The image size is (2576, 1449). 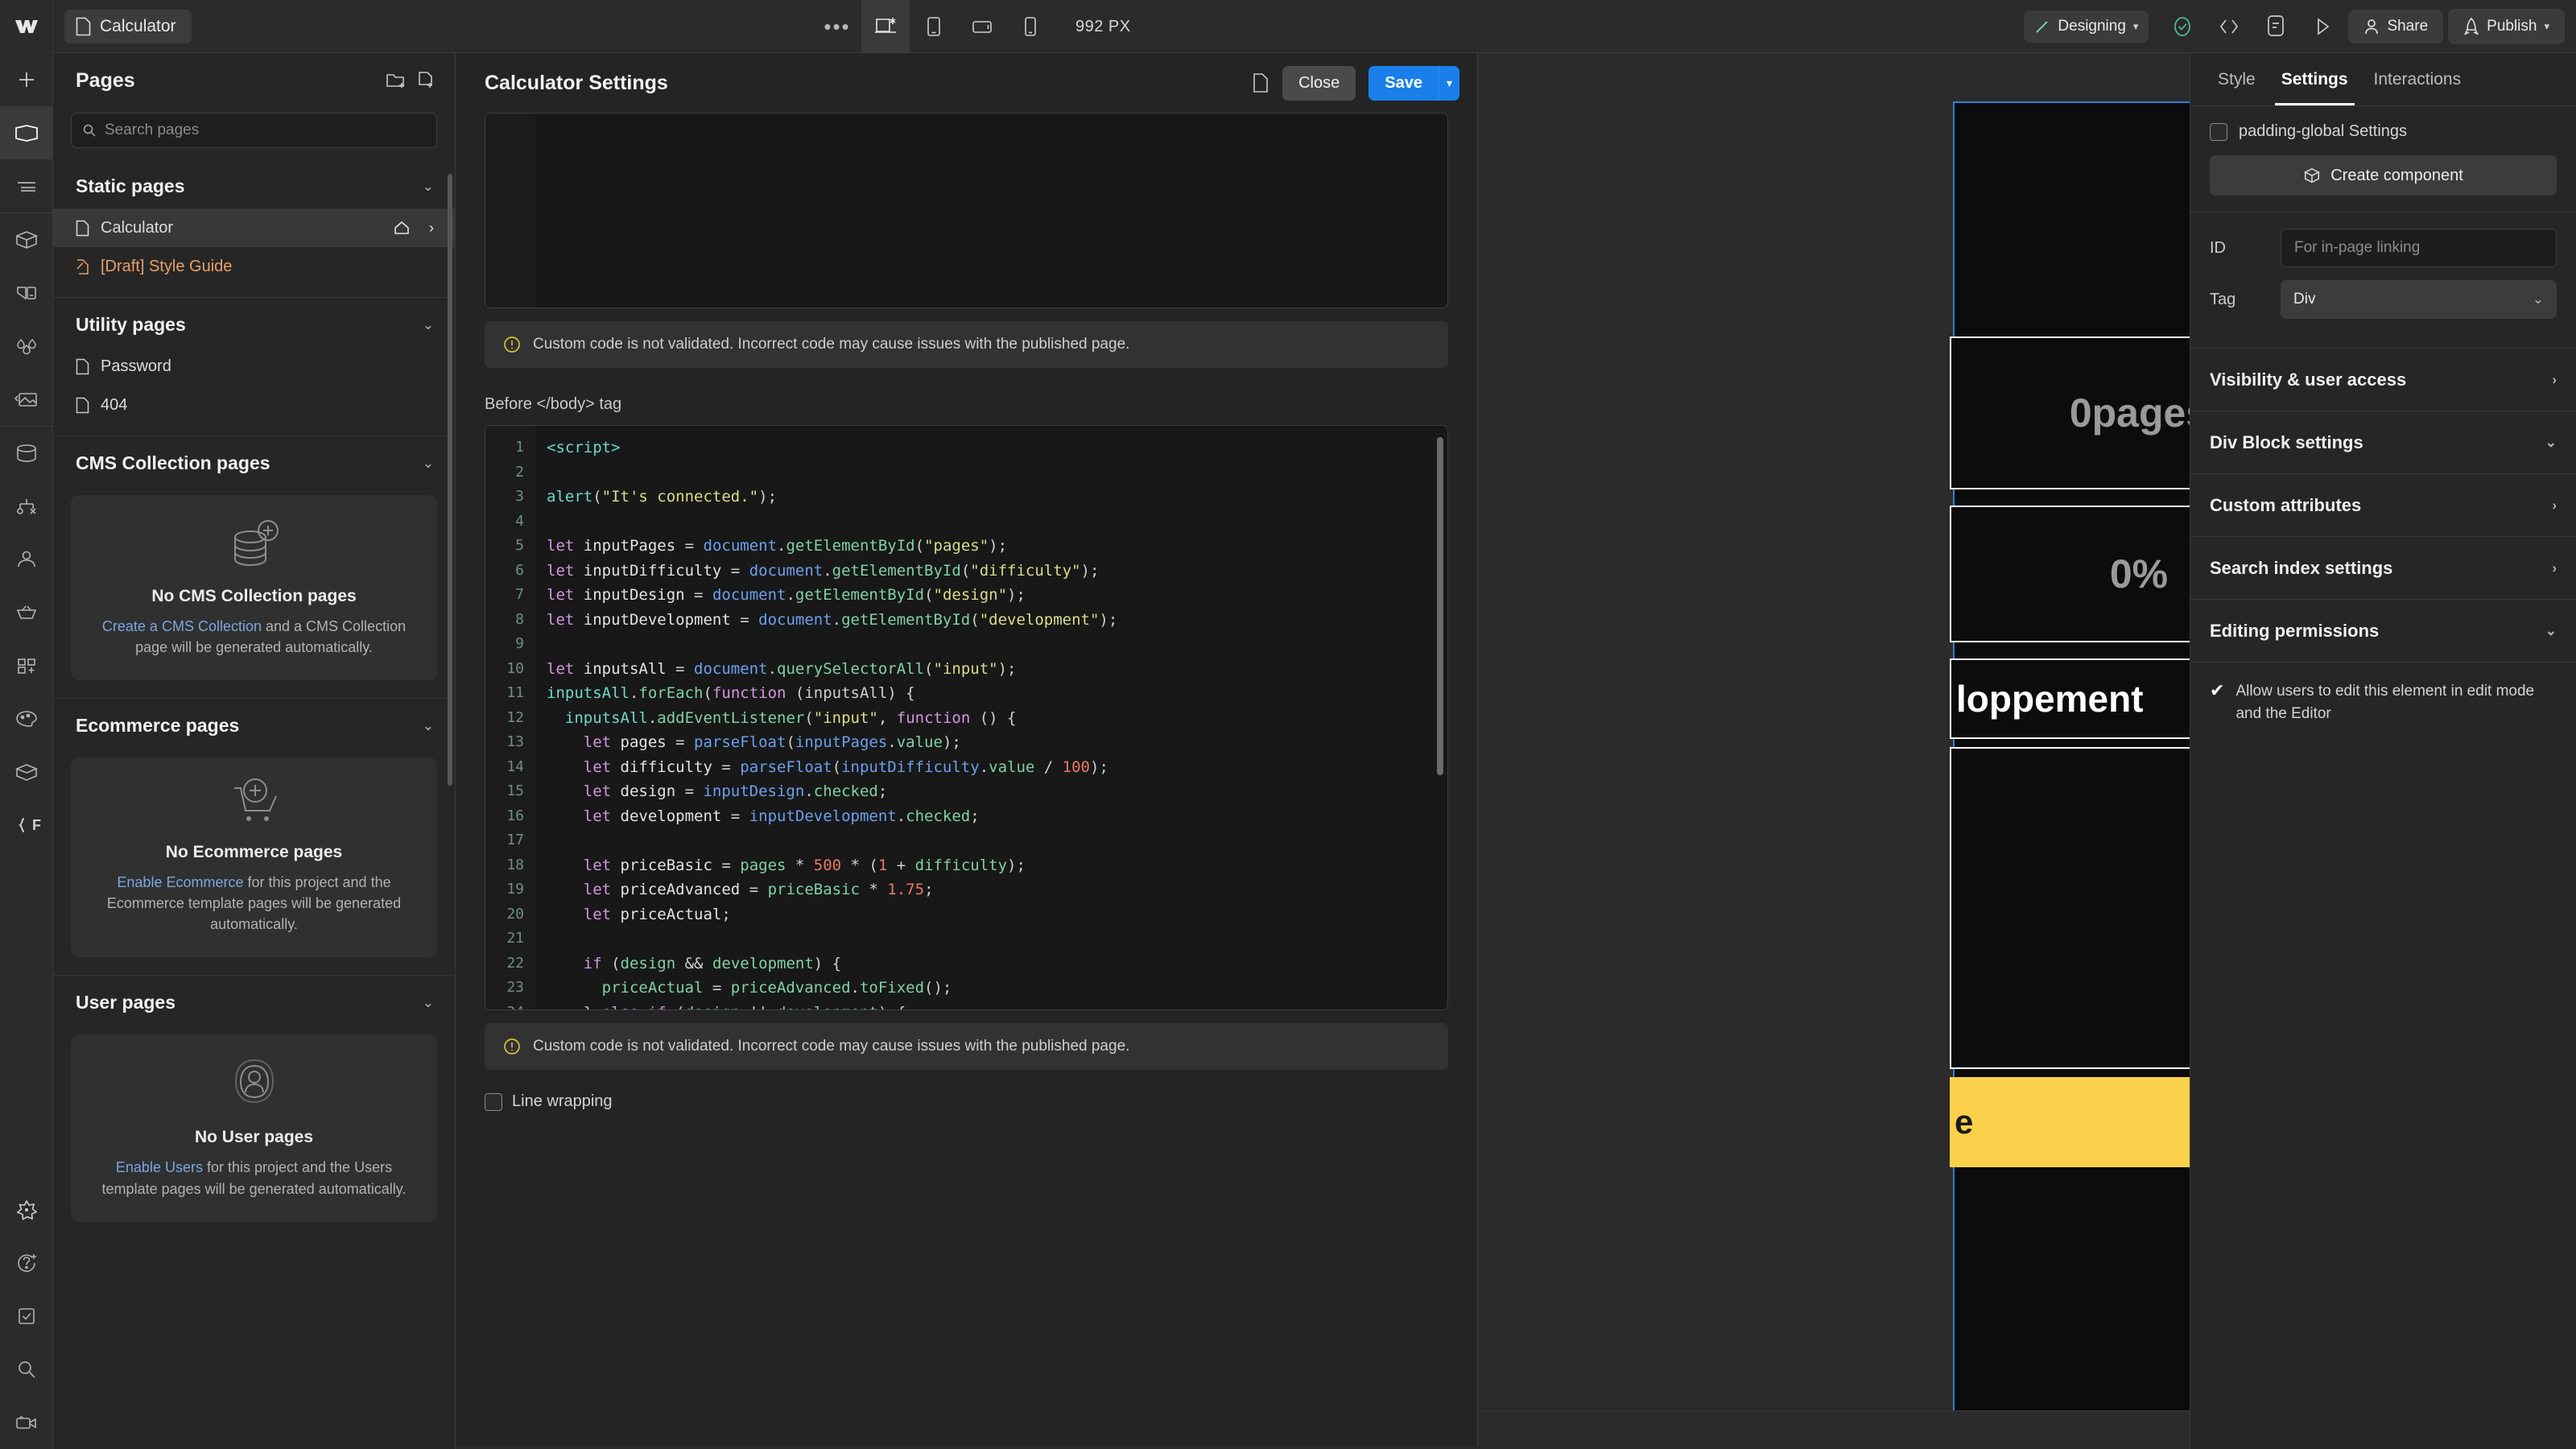 What do you see at coordinates (2314, 79) in the screenshot?
I see `tab-settings: Settings` at bounding box center [2314, 79].